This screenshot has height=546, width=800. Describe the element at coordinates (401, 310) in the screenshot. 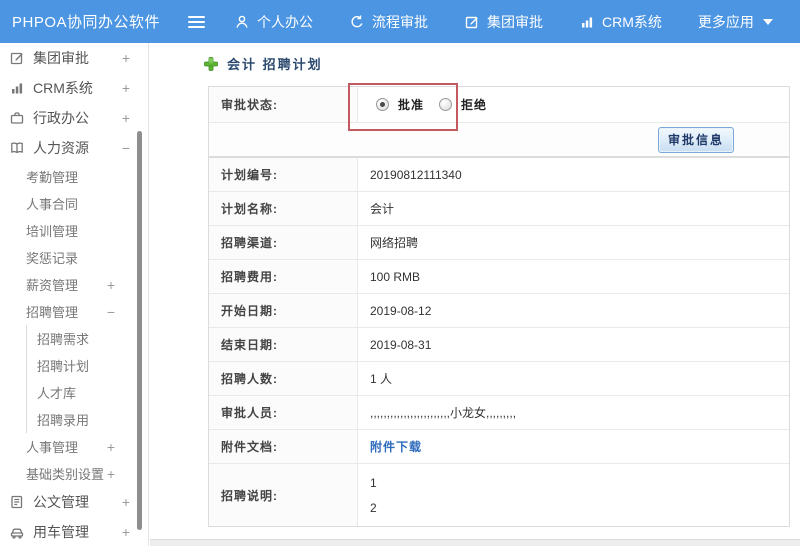

I see `field-value: 2019-08-12` at that location.